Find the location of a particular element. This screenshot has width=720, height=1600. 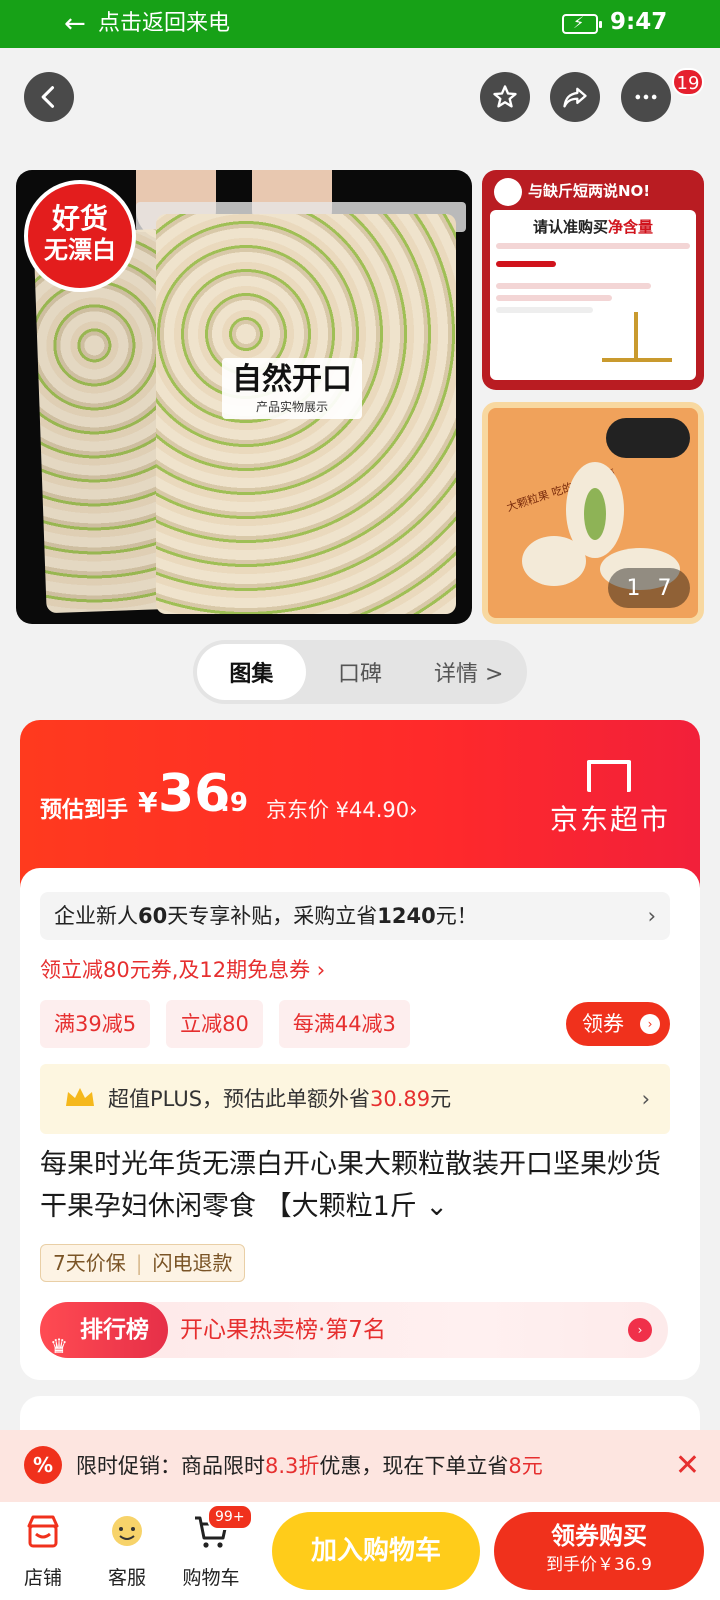

open-label: 自然开口 产品实物展示 is located at coordinates (292, 388).